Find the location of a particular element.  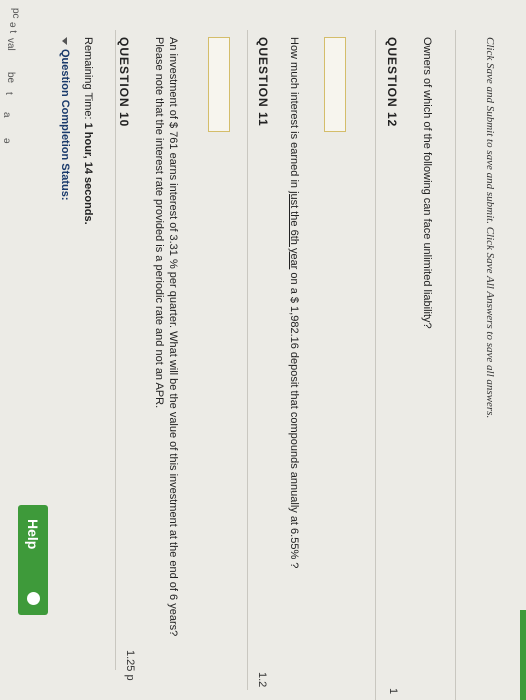

question-11-text-start: How much interest is earned in is located at coordinates (294, 114).